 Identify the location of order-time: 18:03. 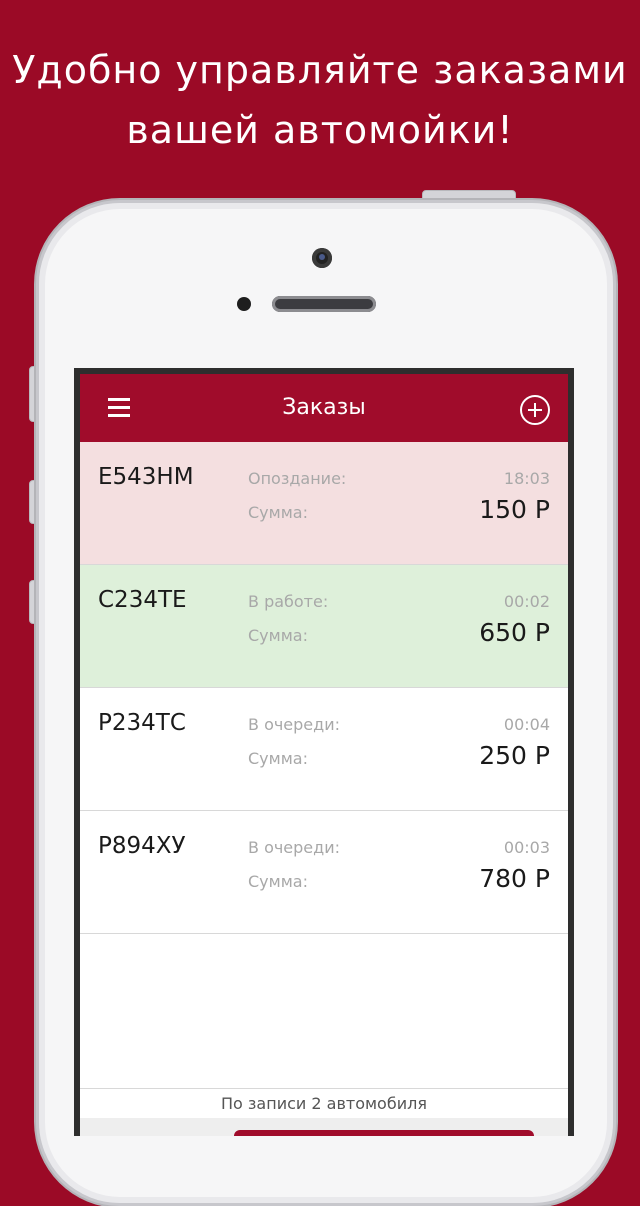
(526, 478).